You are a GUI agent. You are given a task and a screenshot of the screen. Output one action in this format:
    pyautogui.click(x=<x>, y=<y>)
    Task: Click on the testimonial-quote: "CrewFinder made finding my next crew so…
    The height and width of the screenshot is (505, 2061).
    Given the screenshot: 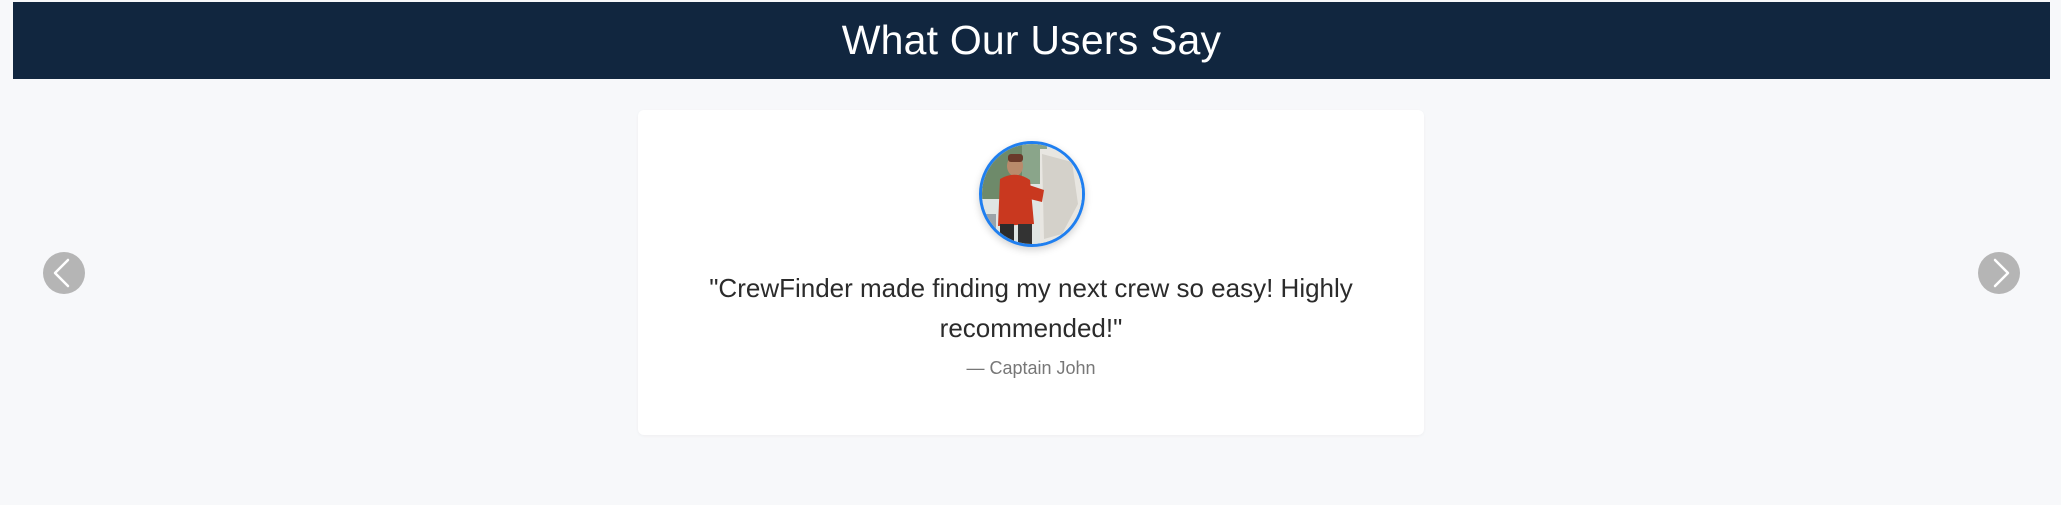 What is the action you would take?
    pyautogui.click(x=1031, y=308)
    